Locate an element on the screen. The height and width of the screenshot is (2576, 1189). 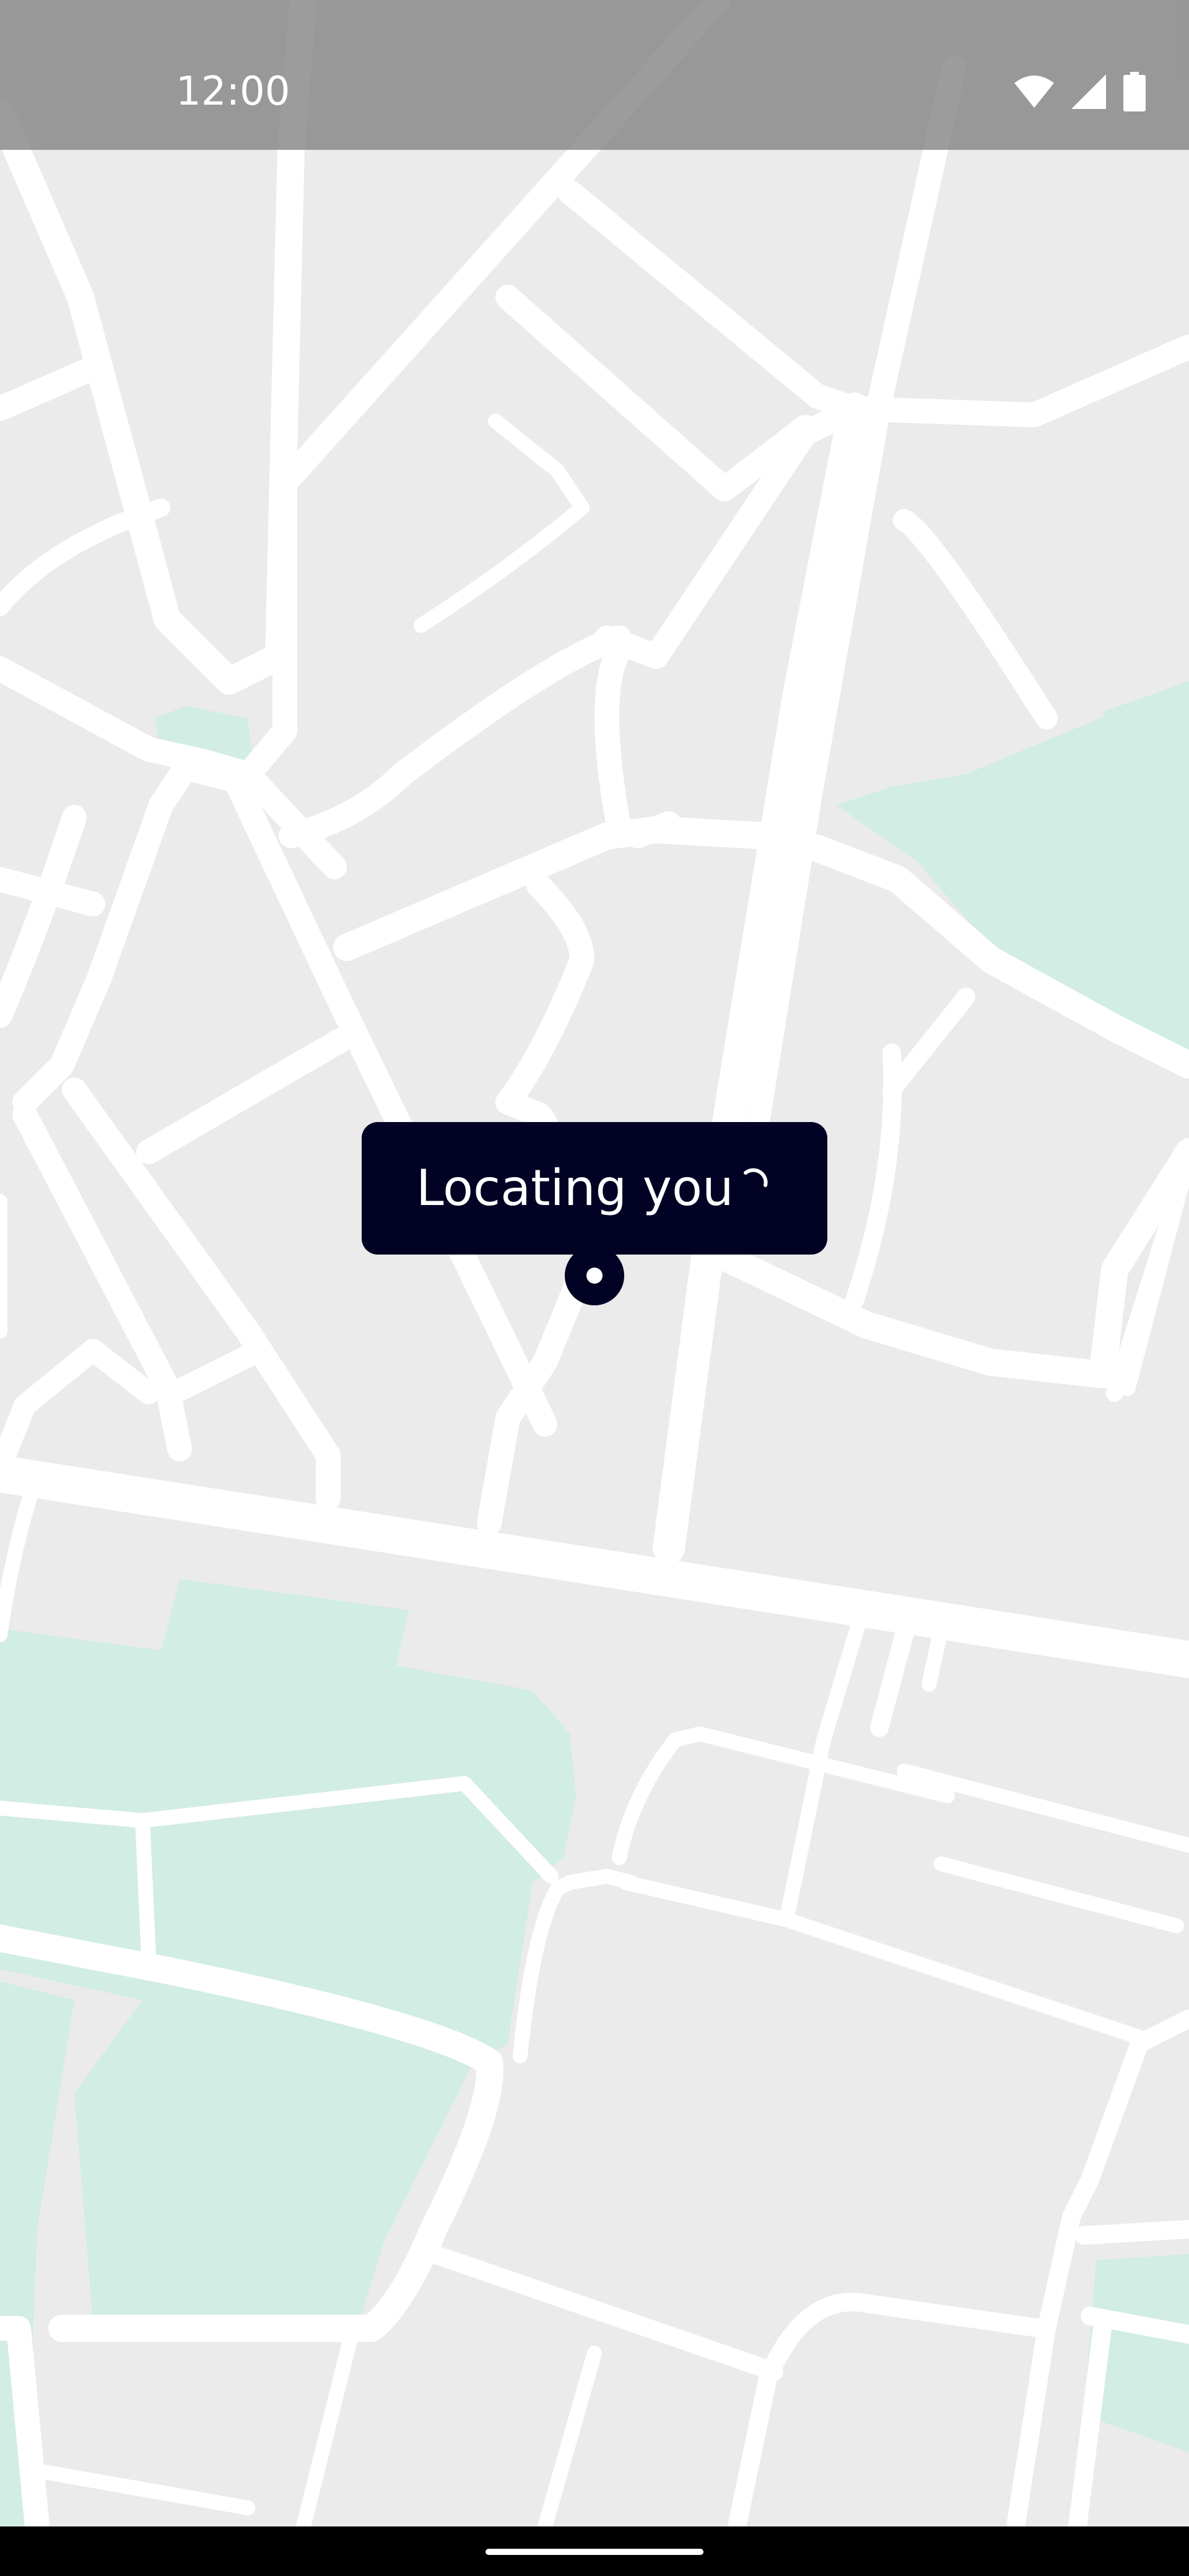
loading-spinner-icon is located at coordinates (756, 1177).